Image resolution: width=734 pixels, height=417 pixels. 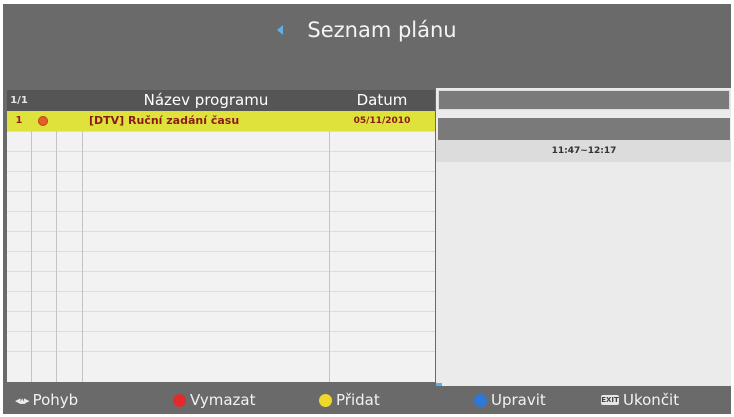 What do you see at coordinates (43, 121) in the screenshot?
I see `record-icon` at bounding box center [43, 121].